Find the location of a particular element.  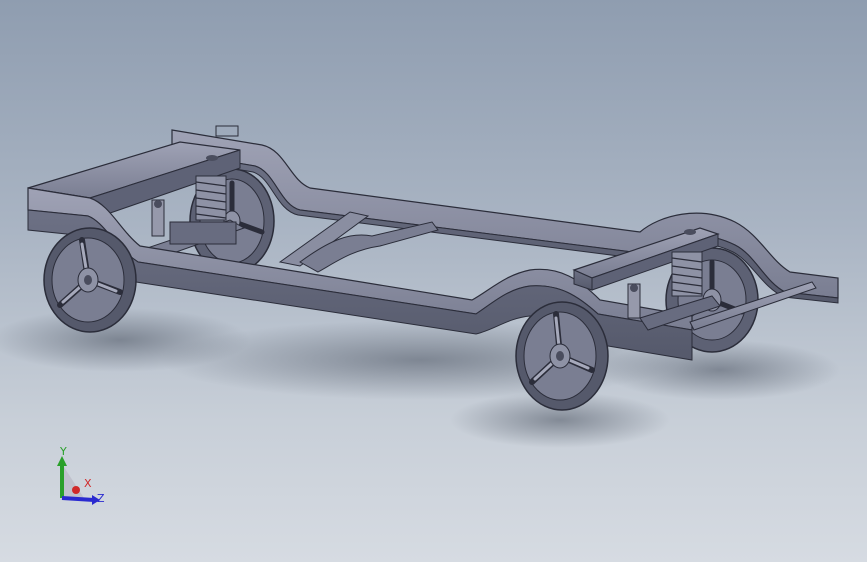

x-axis-dot is located at coordinates (76, 490).